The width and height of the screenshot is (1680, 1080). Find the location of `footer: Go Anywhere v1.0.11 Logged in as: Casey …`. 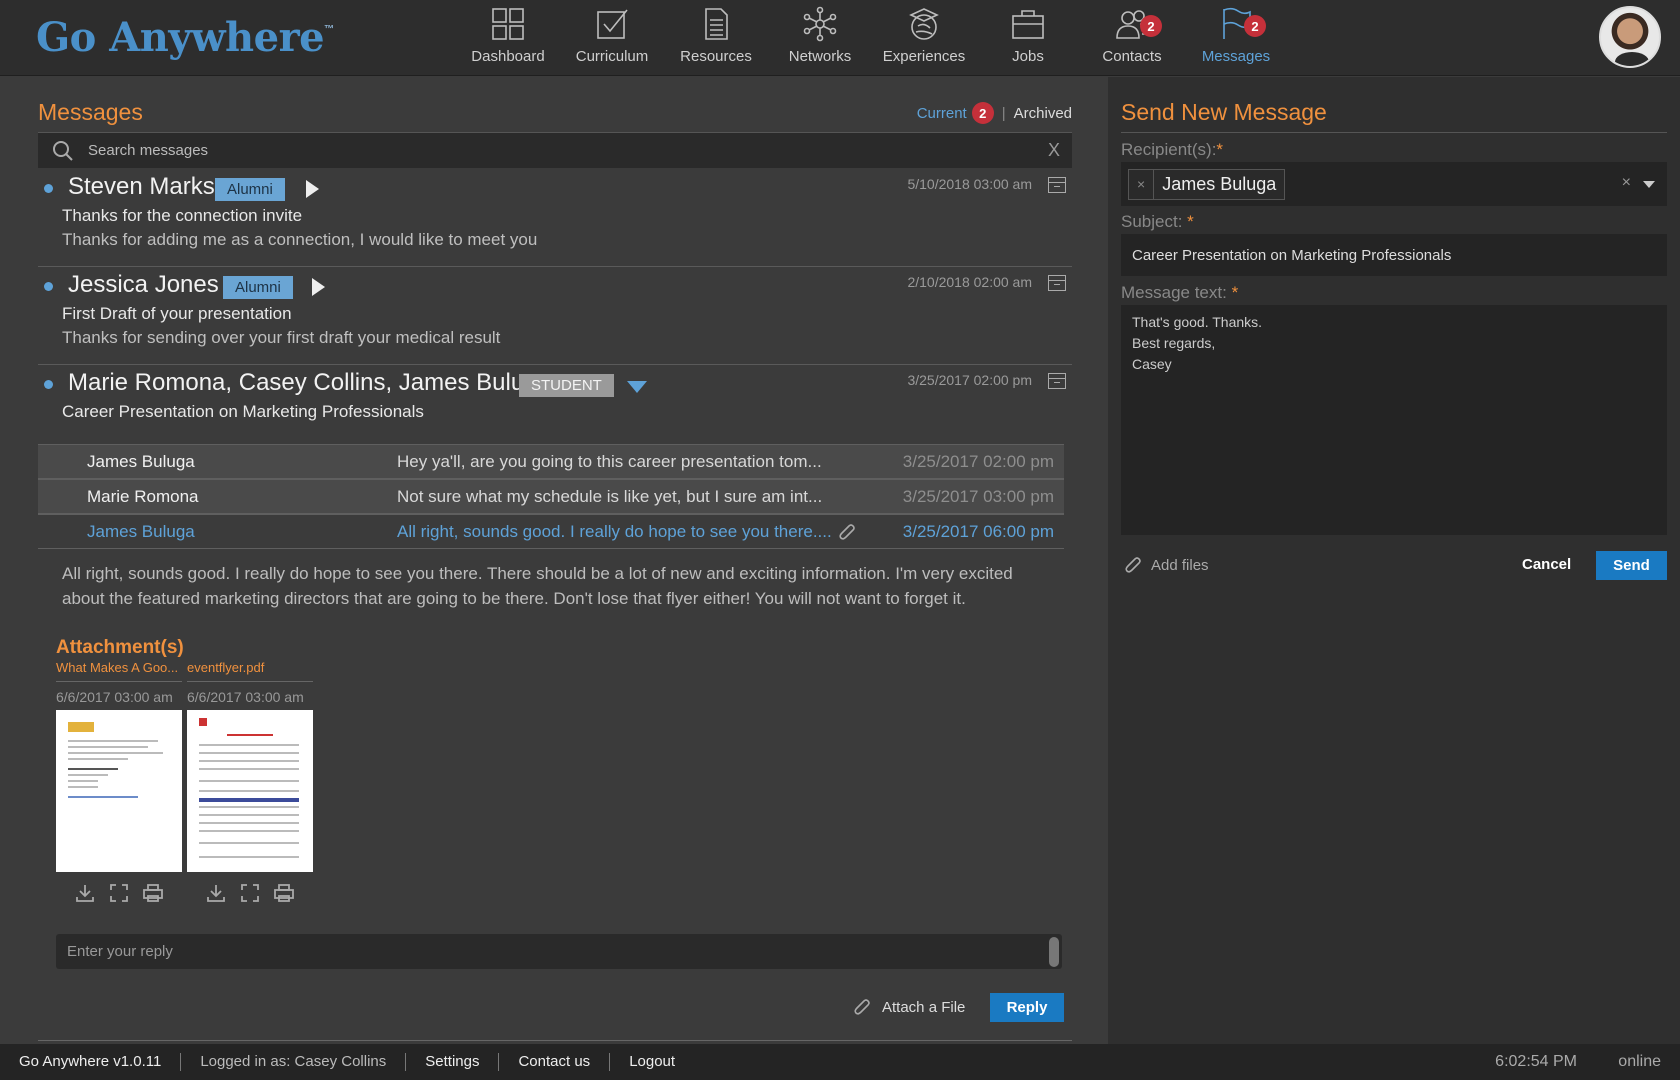

footer: Go Anywhere v1.0.11 Logged in as: Casey … is located at coordinates (840, 1062).